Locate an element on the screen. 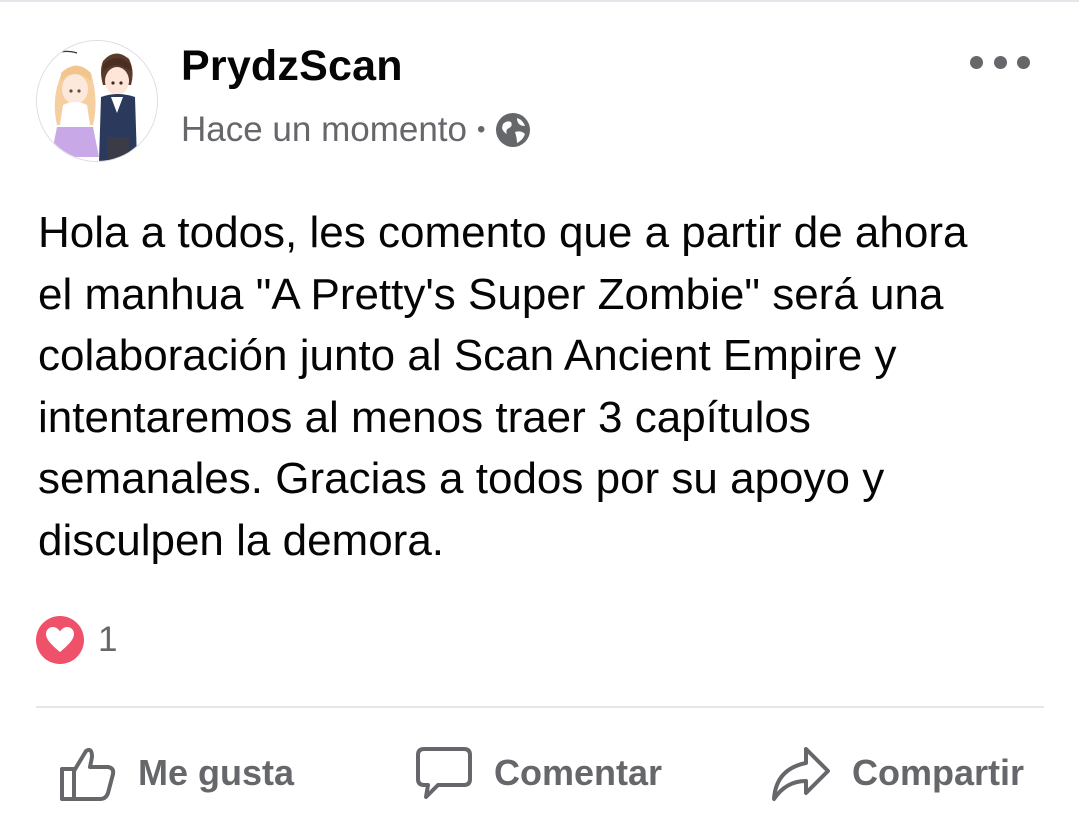 Image resolution: width=1079 pixels, height=830 pixels. heart-icon is located at coordinates (60, 640).